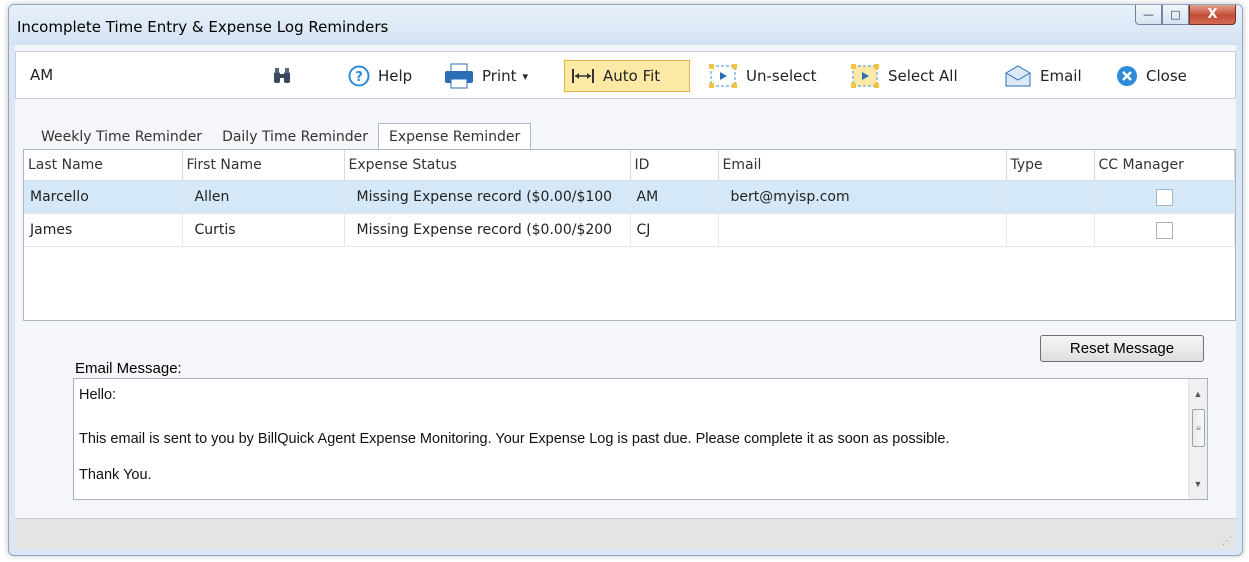 This screenshot has width=1249, height=562. I want to click on auto-fit-icon, so click(583, 76).